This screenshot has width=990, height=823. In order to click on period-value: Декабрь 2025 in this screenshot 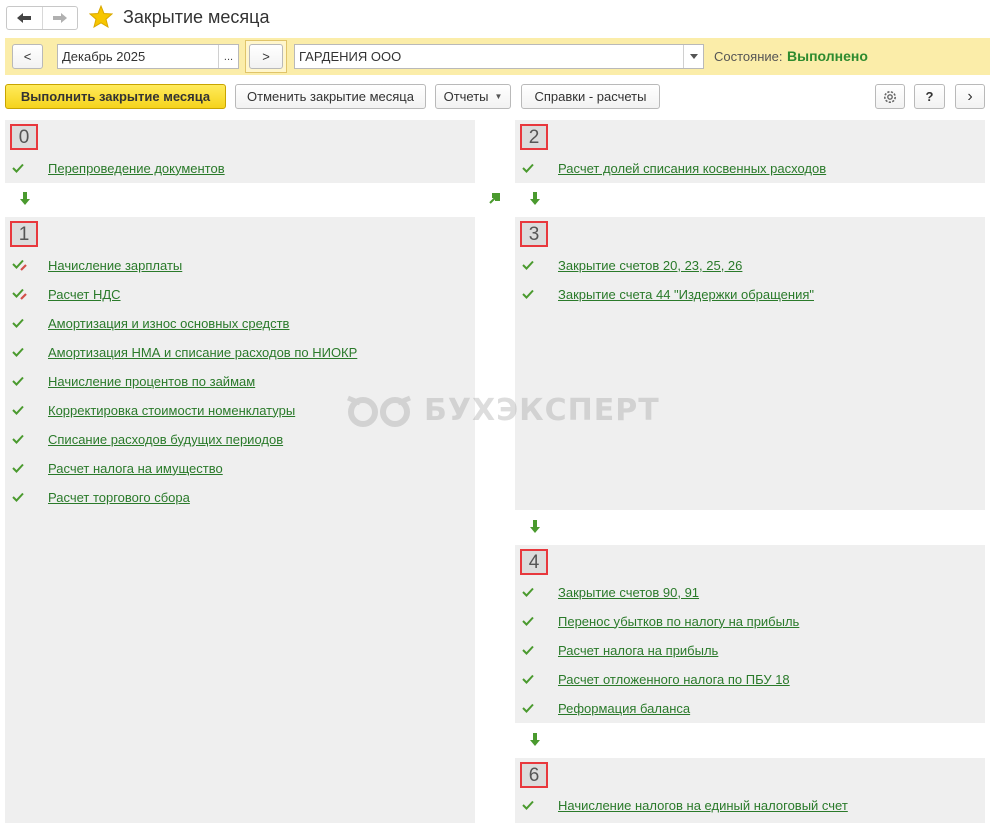, I will do `click(104, 56)`.